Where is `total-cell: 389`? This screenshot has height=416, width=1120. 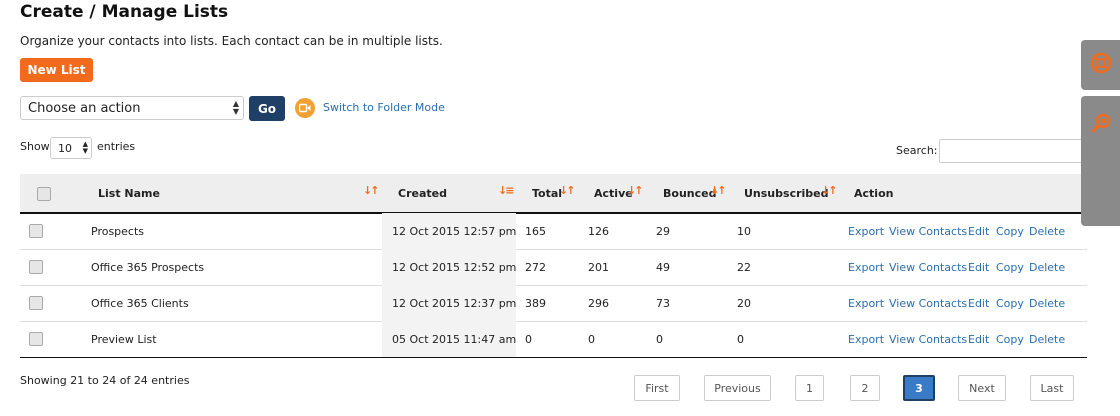
total-cell: 389 is located at coordinates (535, 303).